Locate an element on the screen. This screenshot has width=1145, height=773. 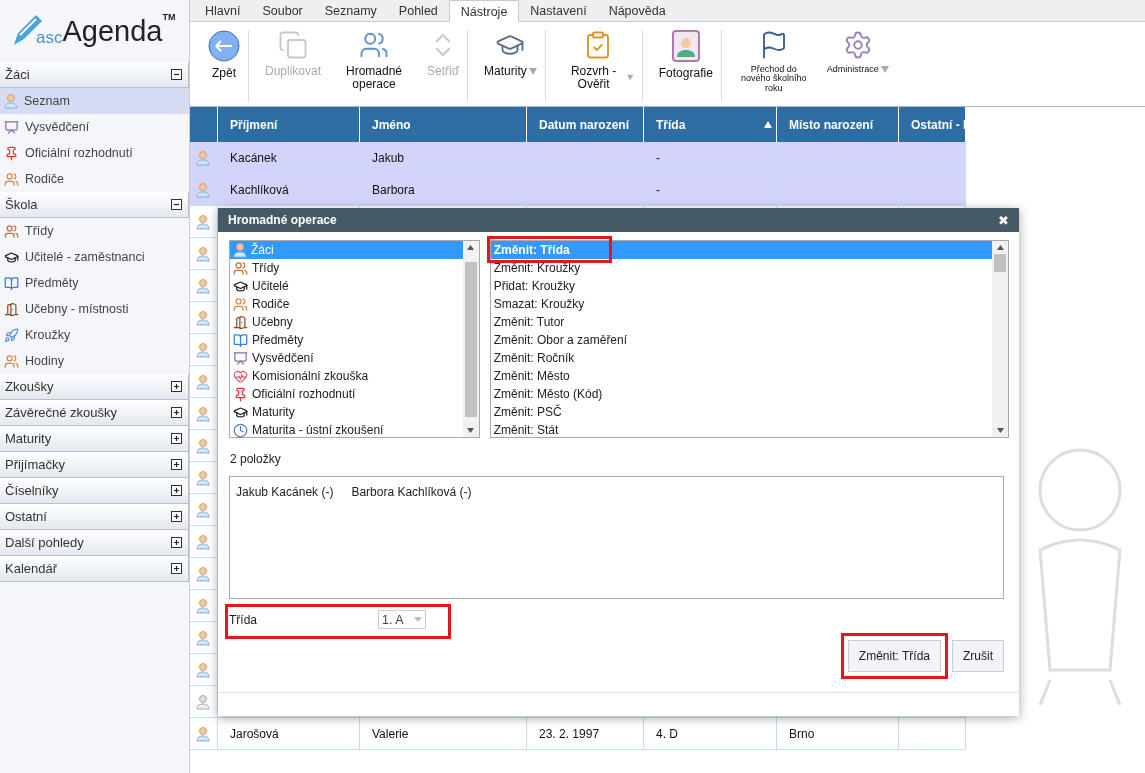
sidebar-item: Kroužky is located at coordinates (94, 335).